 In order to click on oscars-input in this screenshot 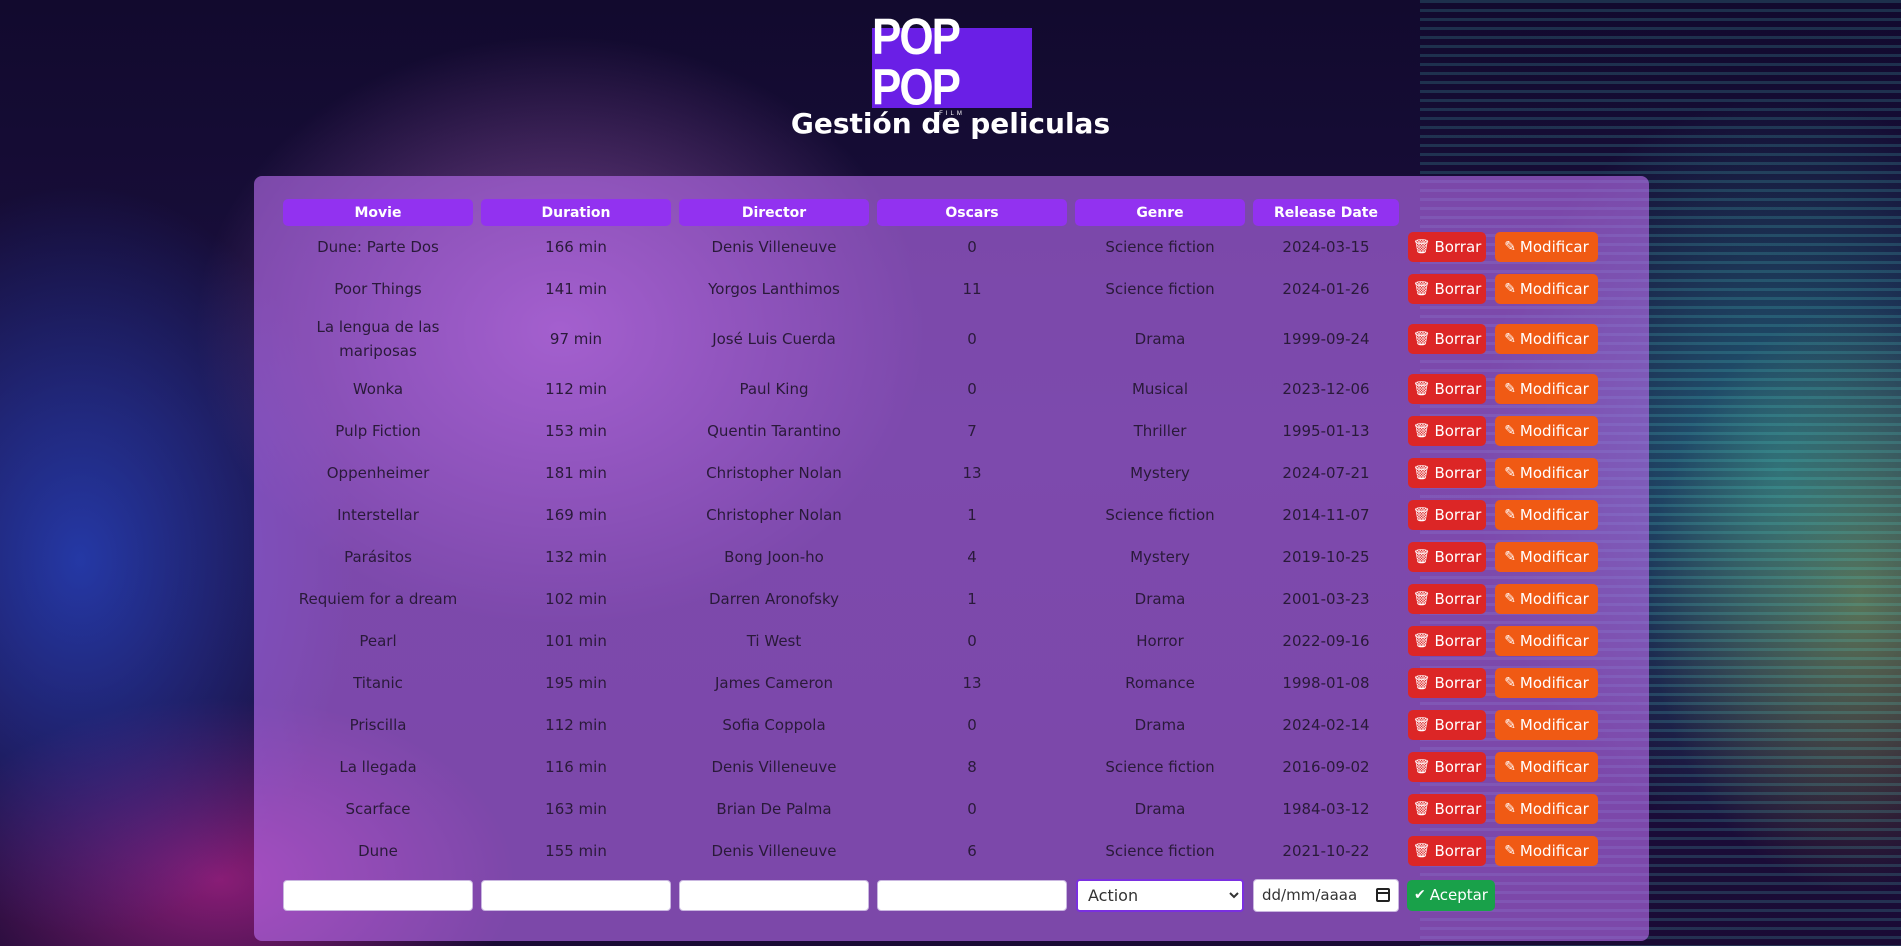, I will do `click(972, 895)`.